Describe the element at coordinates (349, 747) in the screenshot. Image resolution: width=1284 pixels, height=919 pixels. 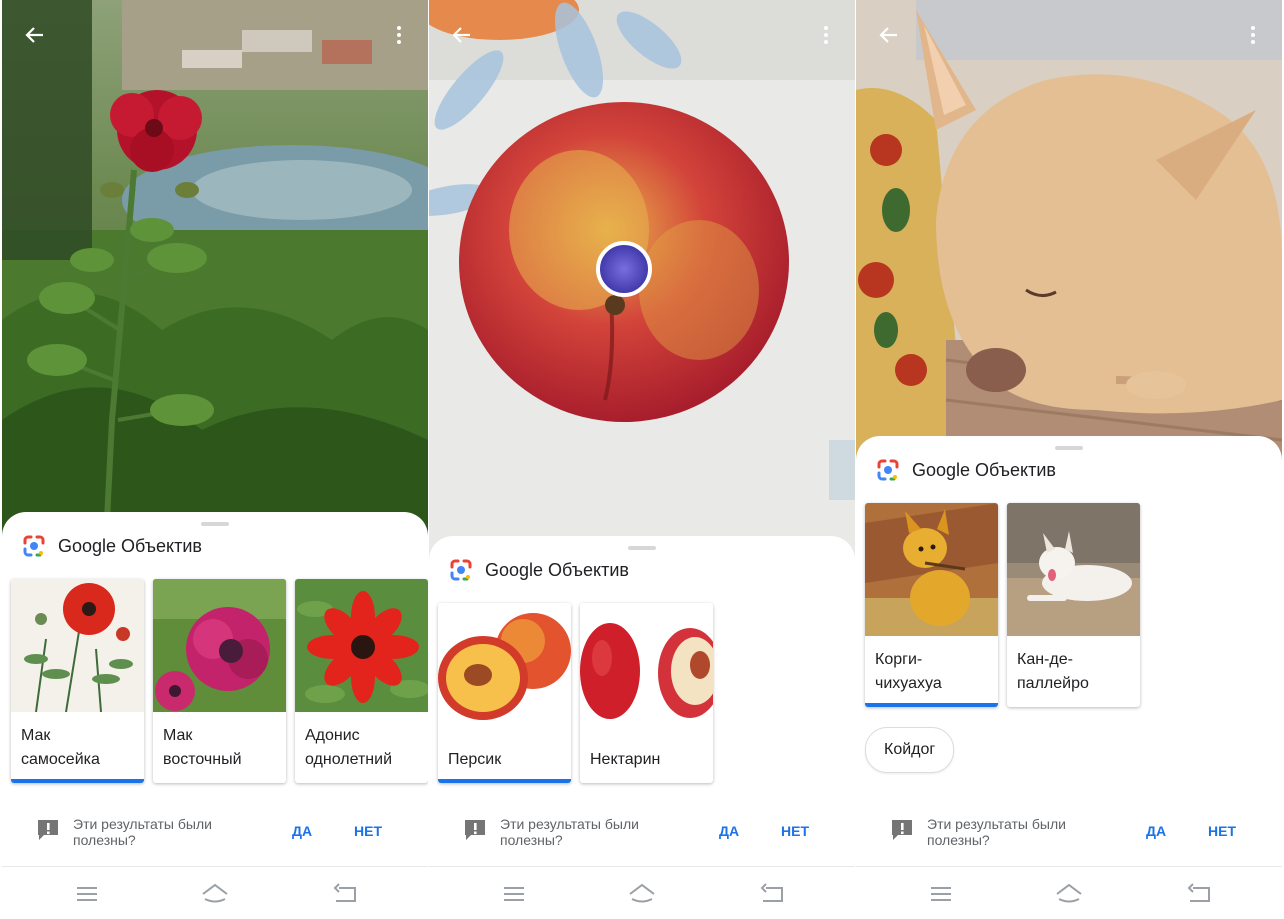
I see `result-label: Адонис однолетний` at that location.